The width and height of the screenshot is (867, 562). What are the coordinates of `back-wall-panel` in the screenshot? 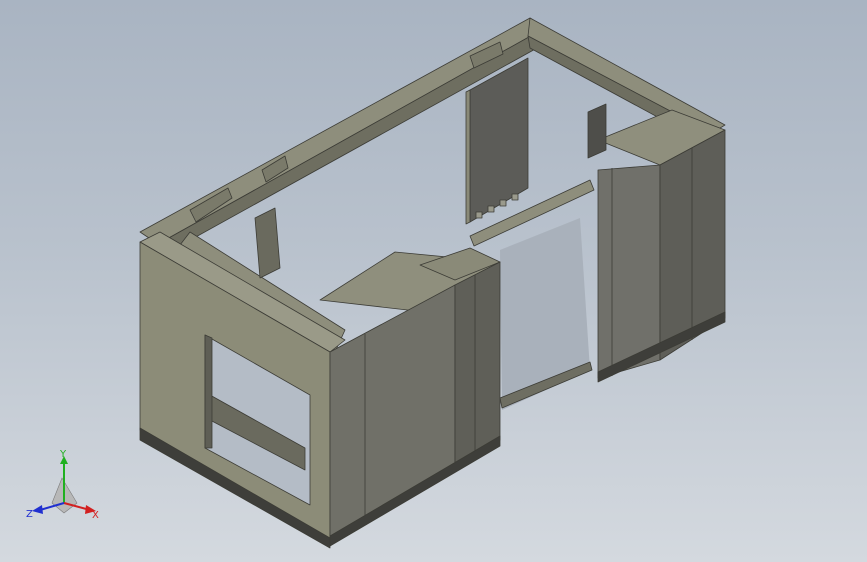 It's located at (499, 140).